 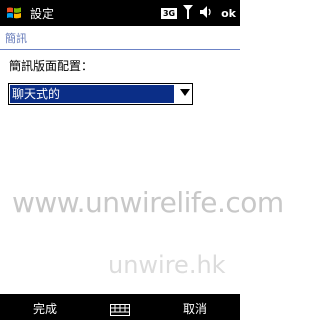 What do you see at coordinates (16, 38) in the screenshot?
I see `page-title: 簡訊` at bounding box center [16, 38].